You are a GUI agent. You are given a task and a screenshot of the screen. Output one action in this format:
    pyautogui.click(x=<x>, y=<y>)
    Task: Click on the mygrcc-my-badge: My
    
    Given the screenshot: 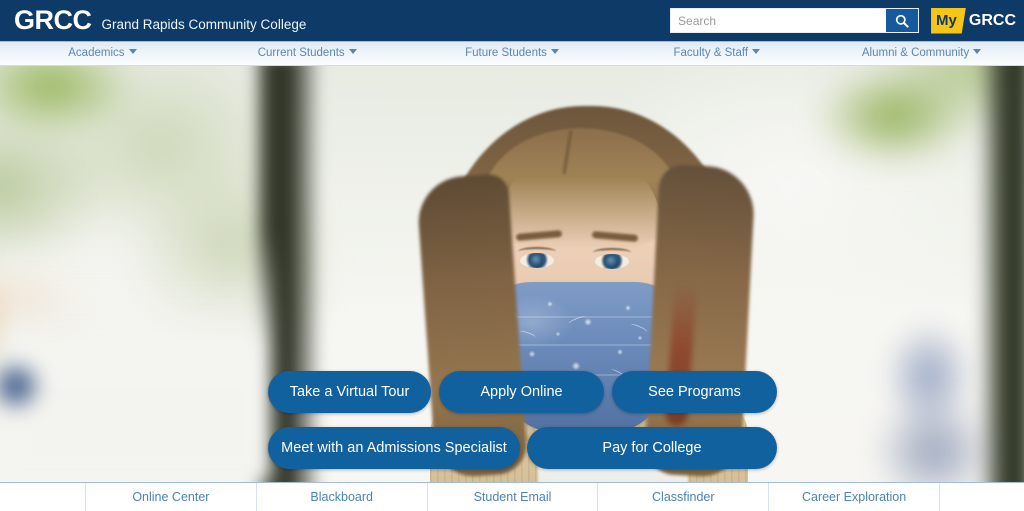 What is the action you would take?
    pyautogui.click(x=948, y=20)
    